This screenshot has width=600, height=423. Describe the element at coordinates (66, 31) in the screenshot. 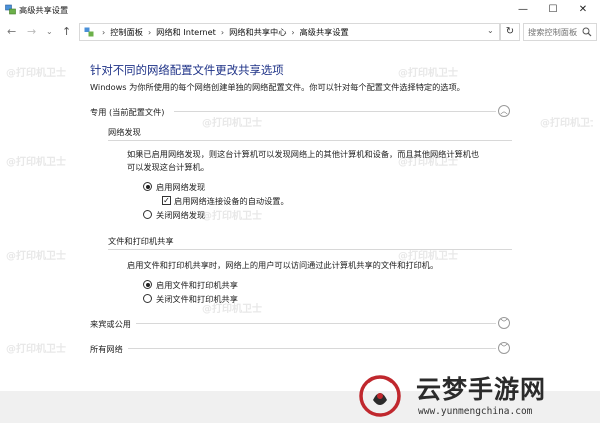

I see `up-button: ↑` at that location.